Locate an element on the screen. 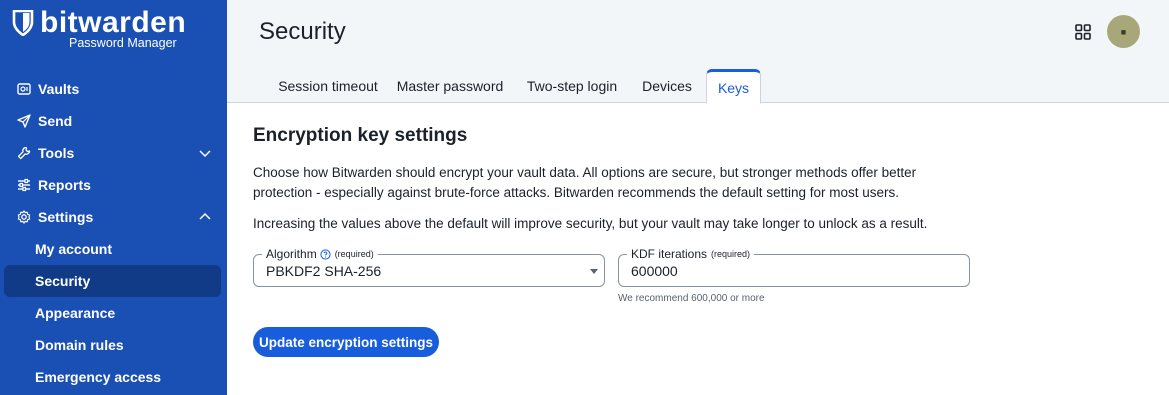  sidebar-item-label: Reports is located at coordinates (64, 185).